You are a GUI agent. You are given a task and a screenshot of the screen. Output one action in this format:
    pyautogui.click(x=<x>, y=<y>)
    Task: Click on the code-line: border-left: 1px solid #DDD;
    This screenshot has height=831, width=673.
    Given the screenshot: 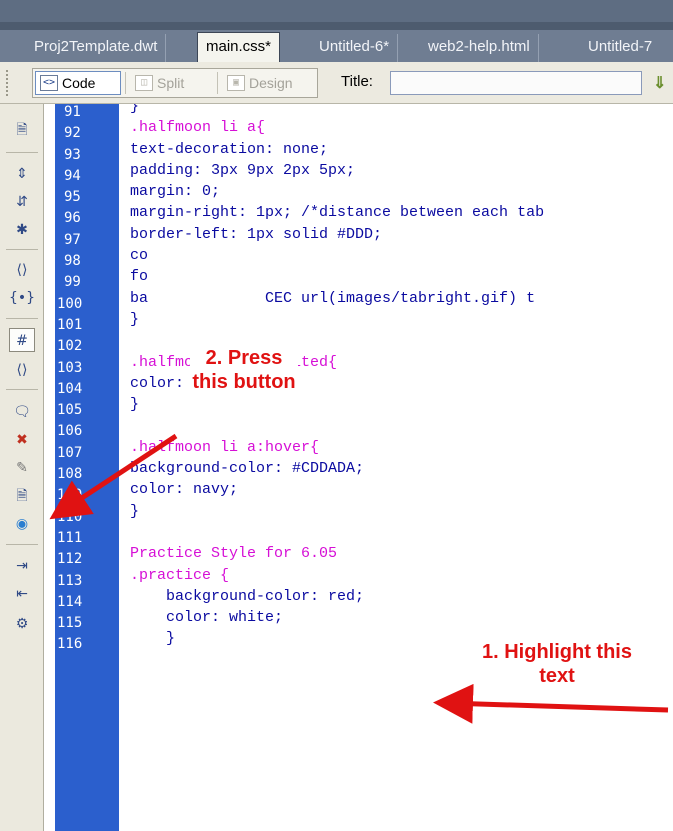 What is the action you would take?
    pyautogui.click(x=396, y=234)
    